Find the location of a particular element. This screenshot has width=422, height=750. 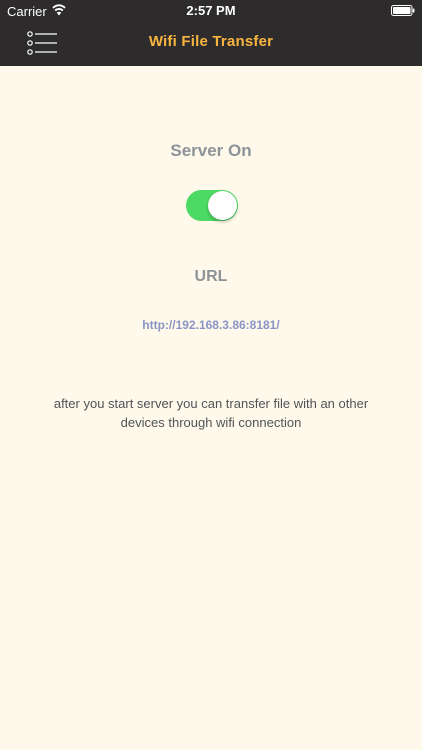

status-bar: Carrier 2:57 PM is located at coordinates (211, 11).